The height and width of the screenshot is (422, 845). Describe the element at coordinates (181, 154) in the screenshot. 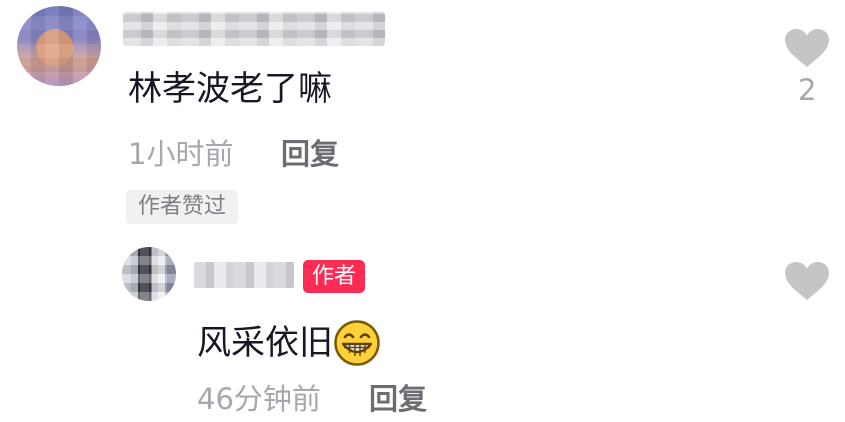

I see `comment-time: 1小时前` at that location.